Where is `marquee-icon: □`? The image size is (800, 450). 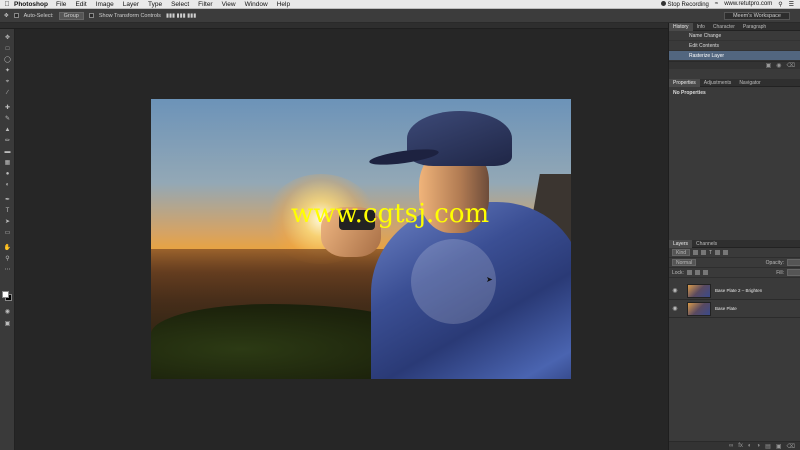 marquee-icon: □ is located at coordinates (7, 49).